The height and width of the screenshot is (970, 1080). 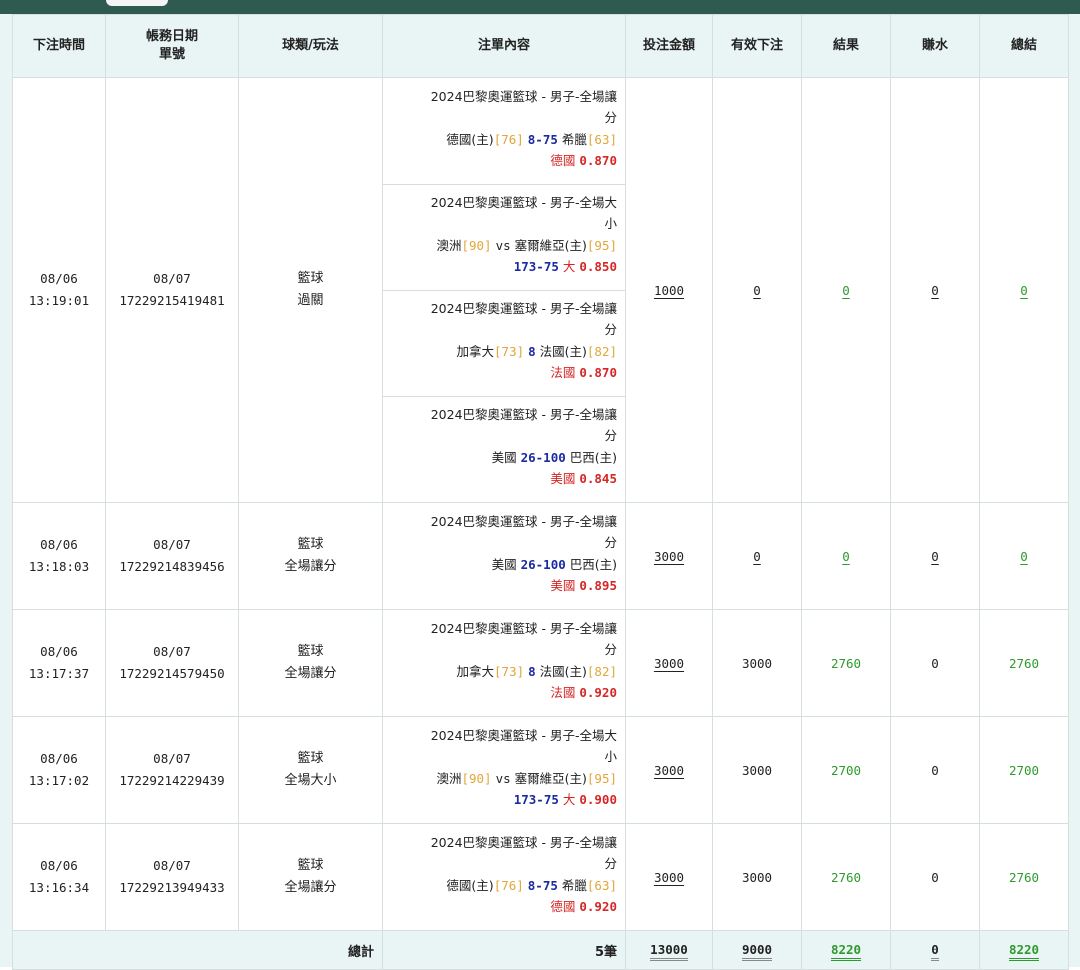 I want to click on valid-bet-value: 0, so click(x=757, y=556).